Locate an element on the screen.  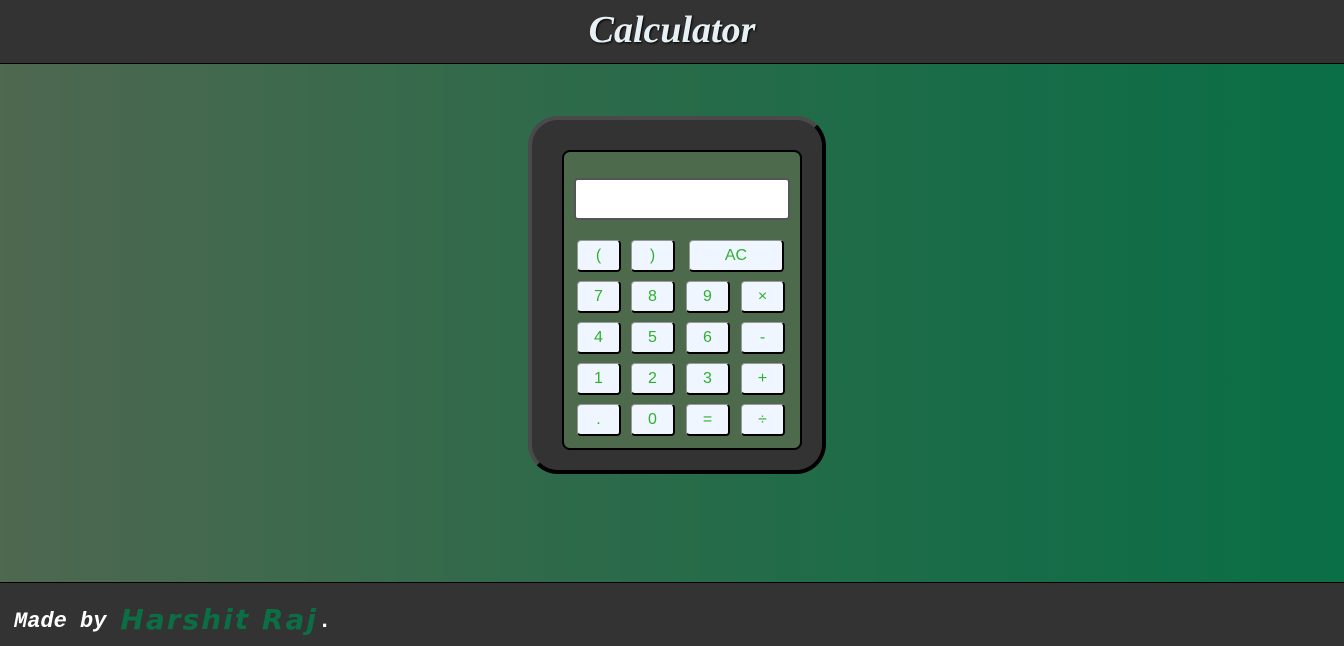
decimal-button: . is located at coordinates (599, 420).